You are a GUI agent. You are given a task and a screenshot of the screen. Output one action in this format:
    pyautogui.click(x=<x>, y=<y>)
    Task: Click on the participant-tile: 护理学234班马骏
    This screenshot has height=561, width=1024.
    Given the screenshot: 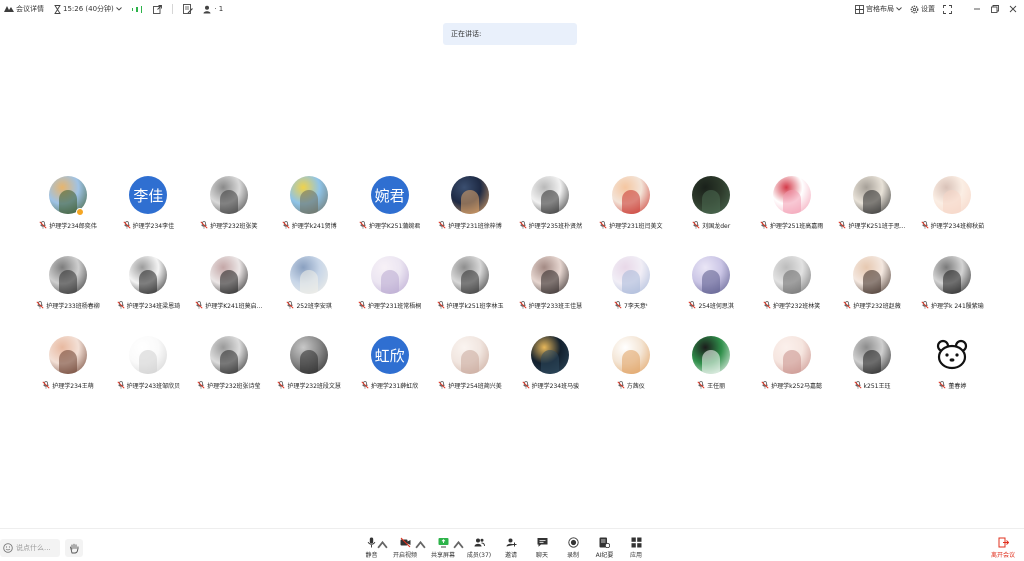 What is the action you would take?
    pyautogui.click(x=550, y=364)
    